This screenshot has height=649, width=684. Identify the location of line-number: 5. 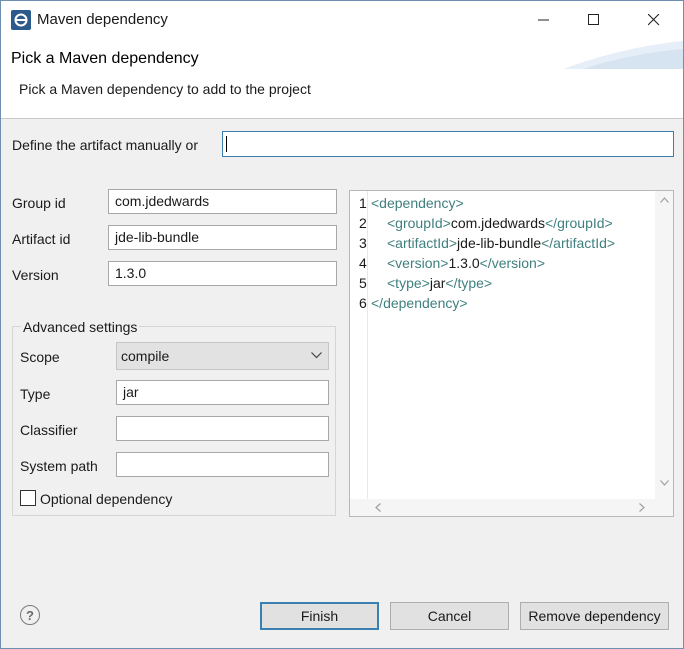
(363, 283).